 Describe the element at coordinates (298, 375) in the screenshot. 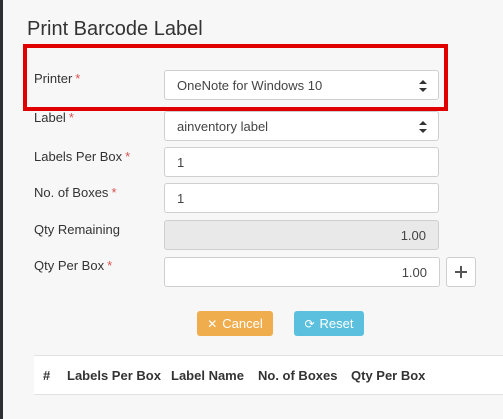

I see `column-header-no-of-boxes: No. of Boxes` at that location.